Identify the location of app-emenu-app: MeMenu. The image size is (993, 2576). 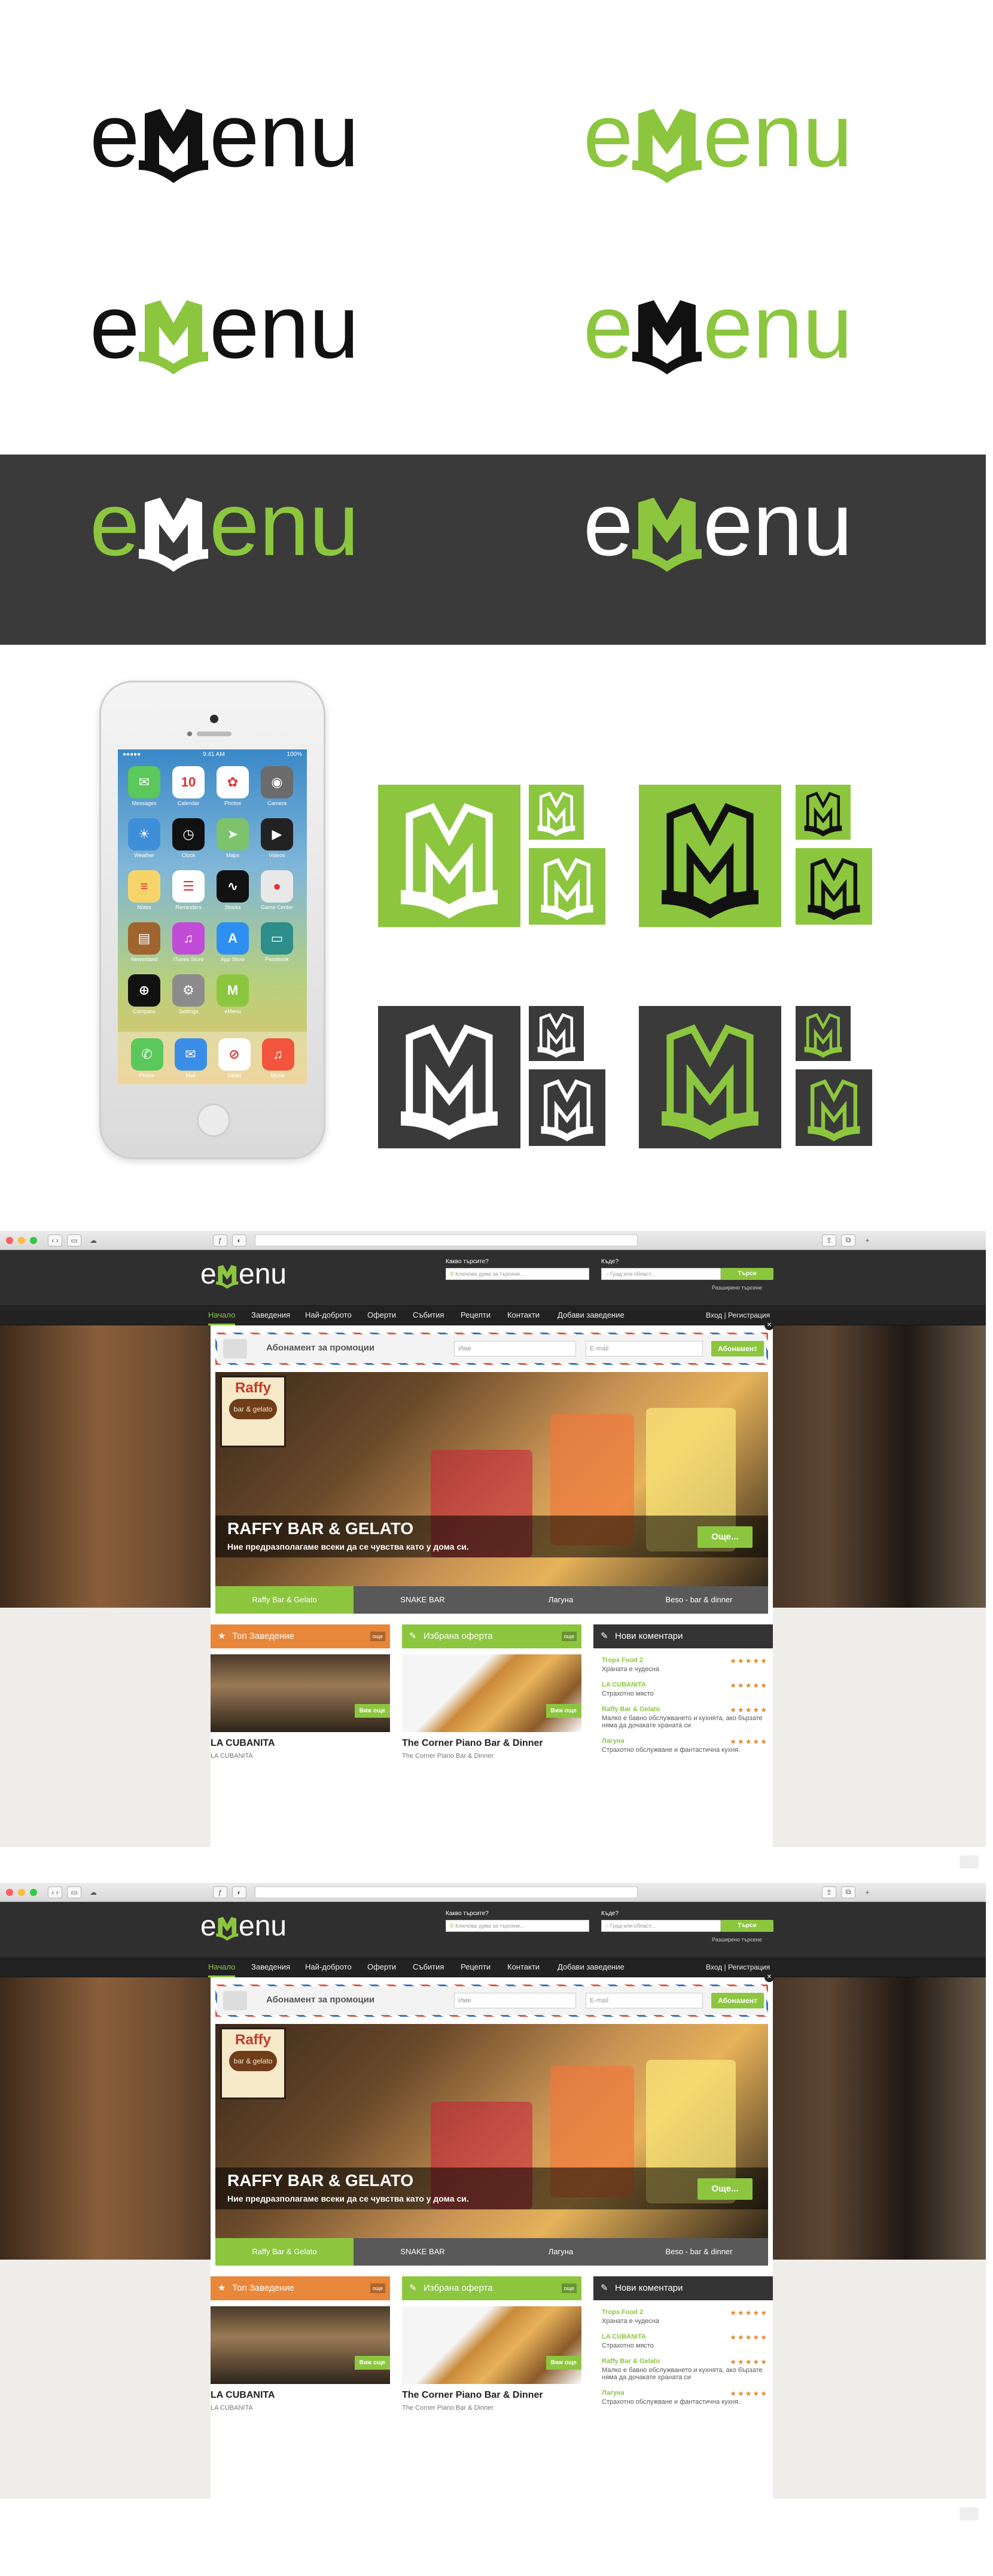
(232, 994).